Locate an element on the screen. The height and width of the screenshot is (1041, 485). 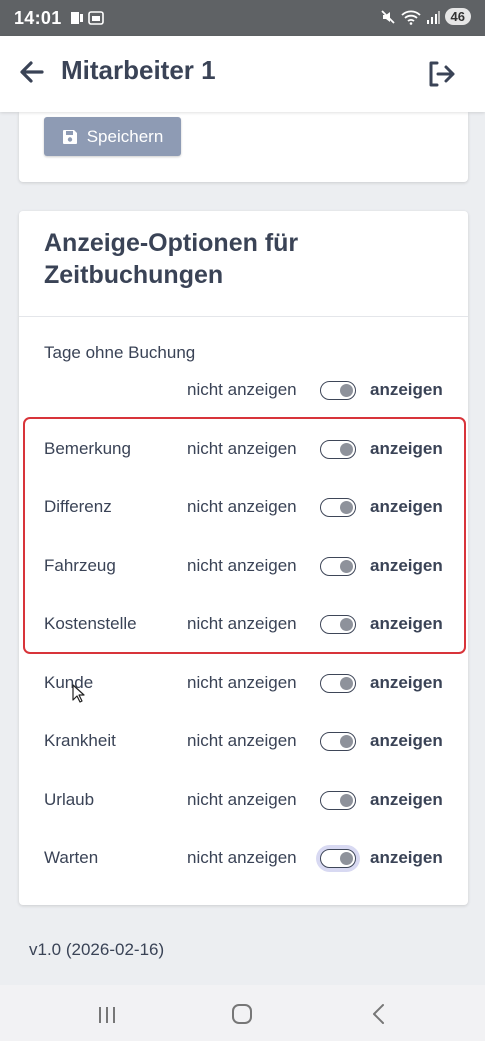
option-label: Fahrzeug is located at coordinates (80, 565).